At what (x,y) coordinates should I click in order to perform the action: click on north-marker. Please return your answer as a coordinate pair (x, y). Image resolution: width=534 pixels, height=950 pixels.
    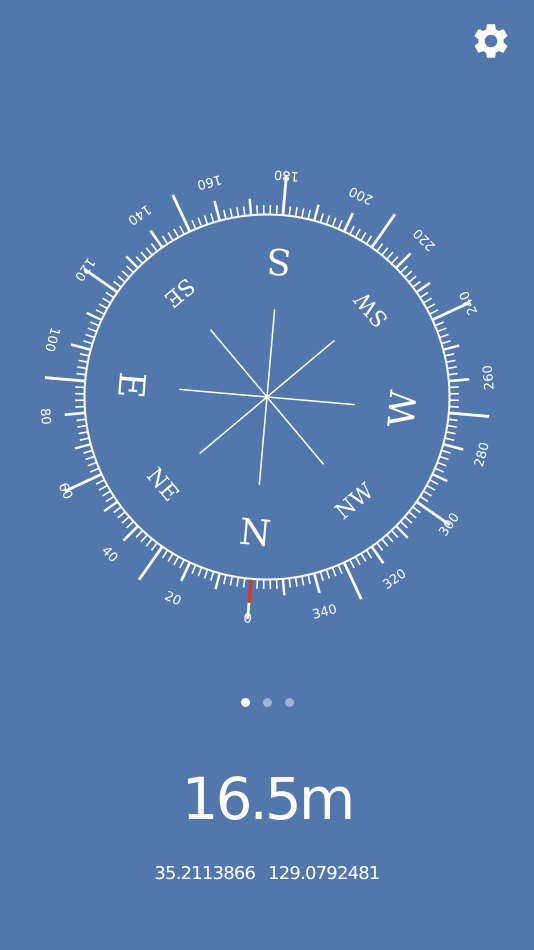
    Looking at the image, I should click on (250, 591).